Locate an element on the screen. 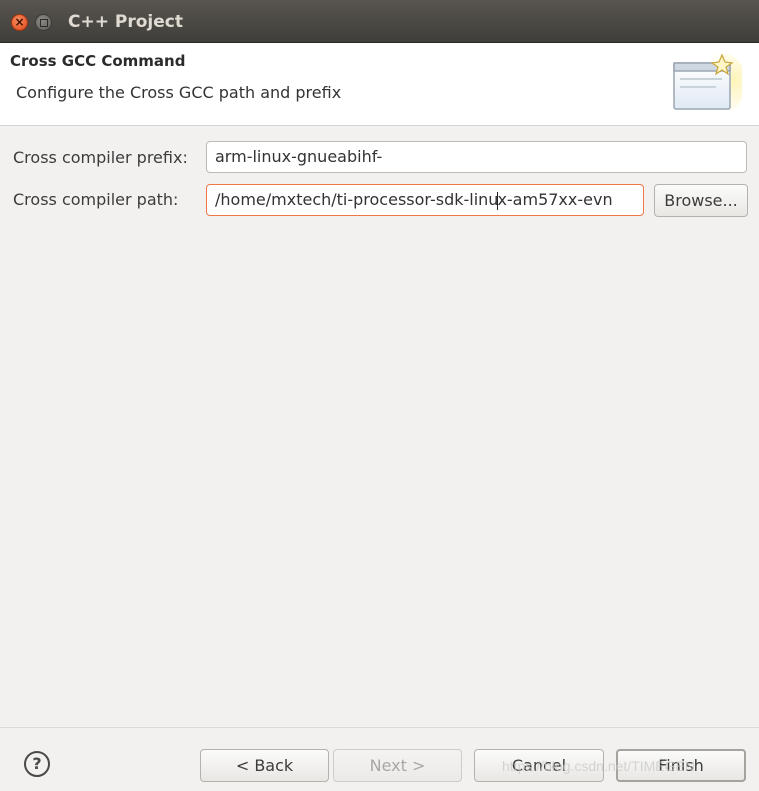 The image size is (759, 791). path-input-value-start: /home/mxtech/ti-processor-sdk-linu is located at coordinates (357, 199).